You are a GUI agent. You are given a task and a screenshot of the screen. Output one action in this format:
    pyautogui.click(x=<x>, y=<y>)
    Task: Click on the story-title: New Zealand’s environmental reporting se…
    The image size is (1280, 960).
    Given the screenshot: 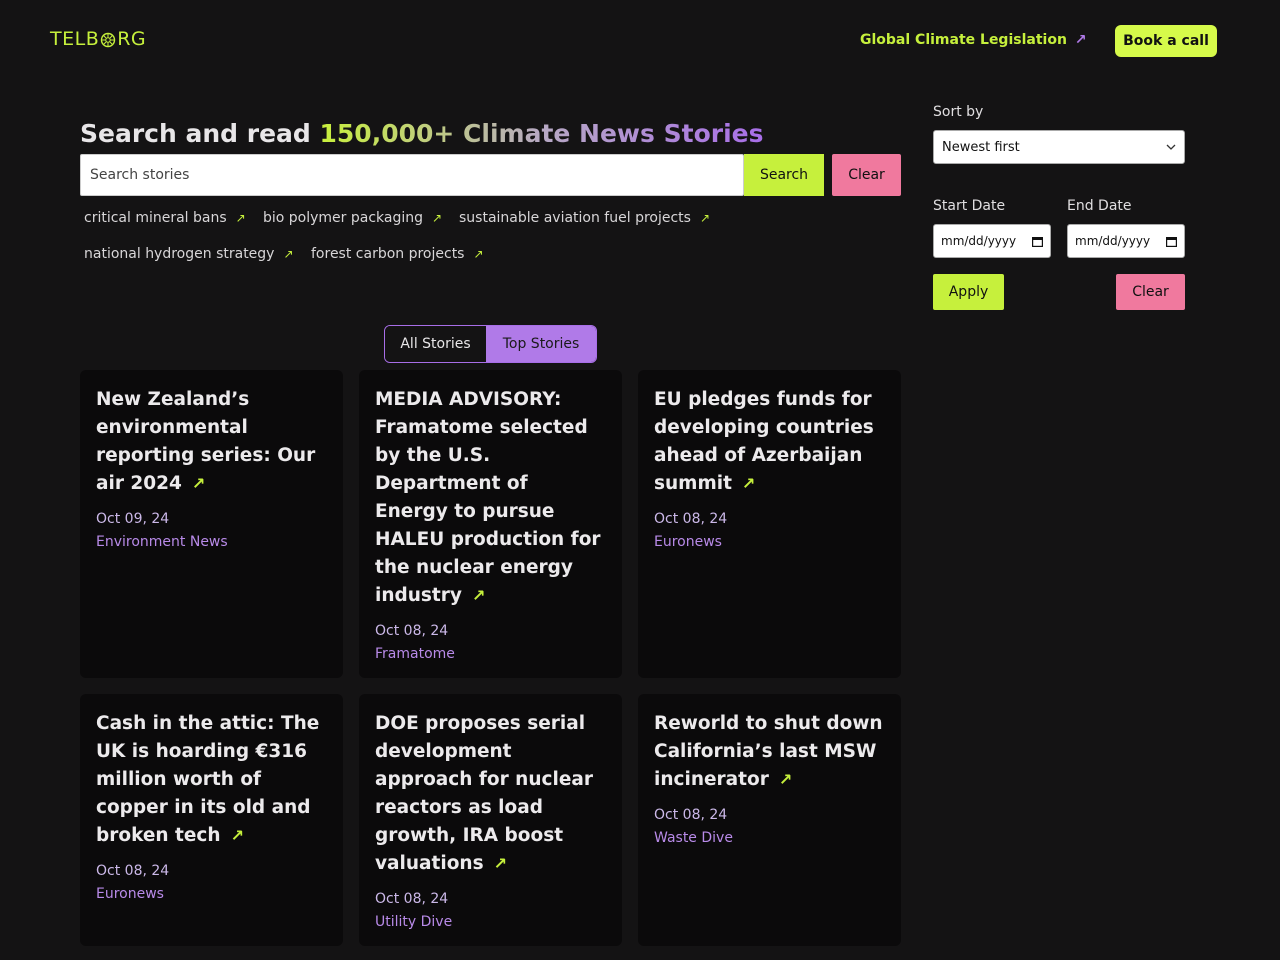 What is the action you would take?
    pyautogui.click(x=211, y=442)
    